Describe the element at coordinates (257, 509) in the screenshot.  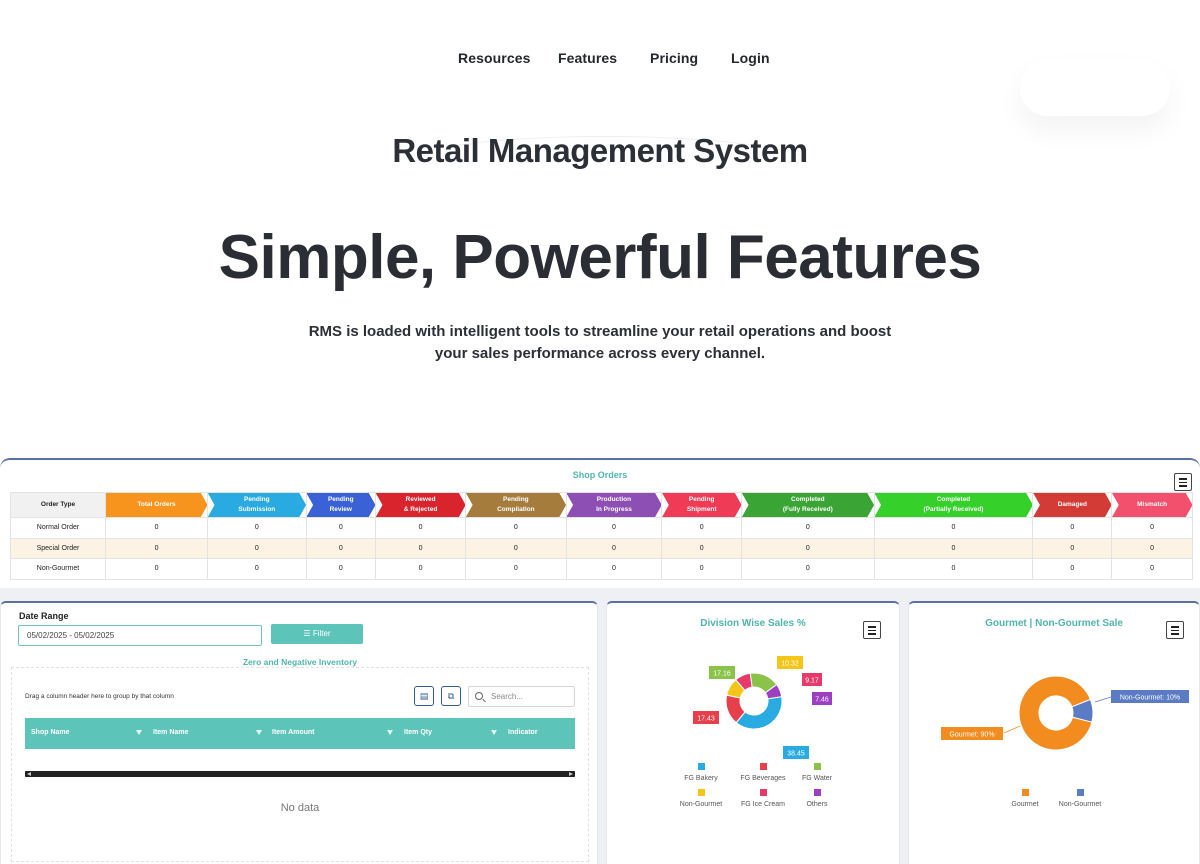
I see `status-header-line: Submission` at that location.